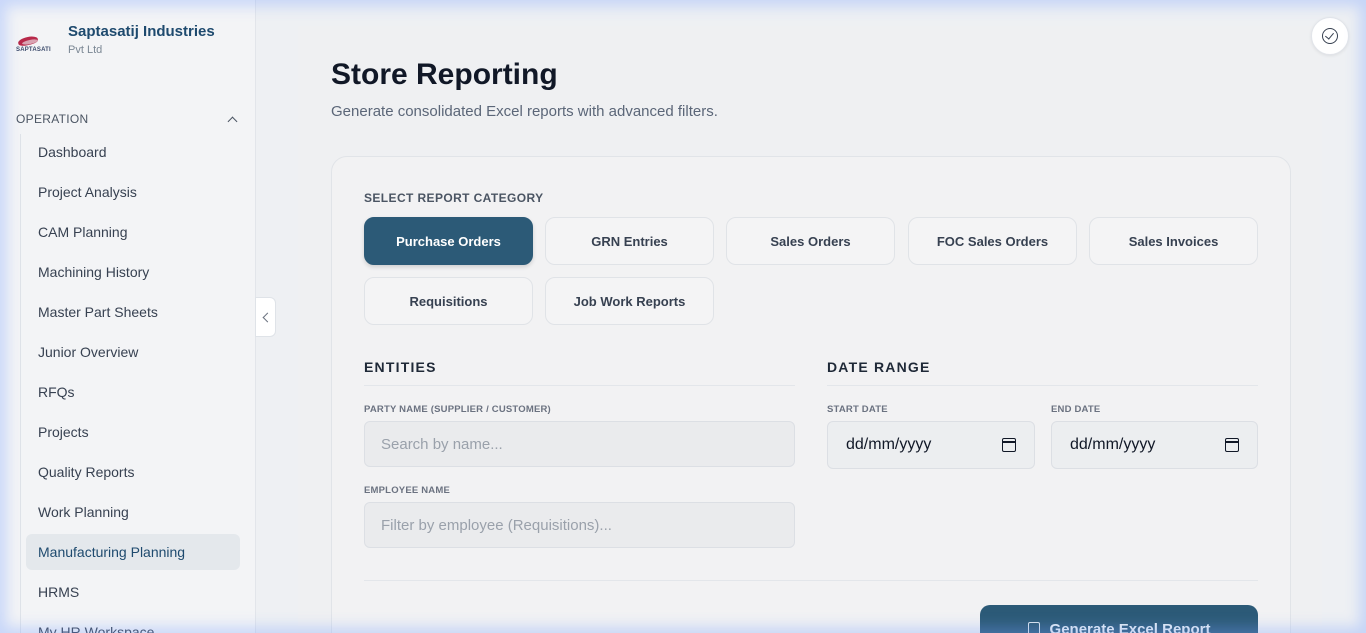  I want to click on category-requisitions: Requisitions, so click(448, 301).